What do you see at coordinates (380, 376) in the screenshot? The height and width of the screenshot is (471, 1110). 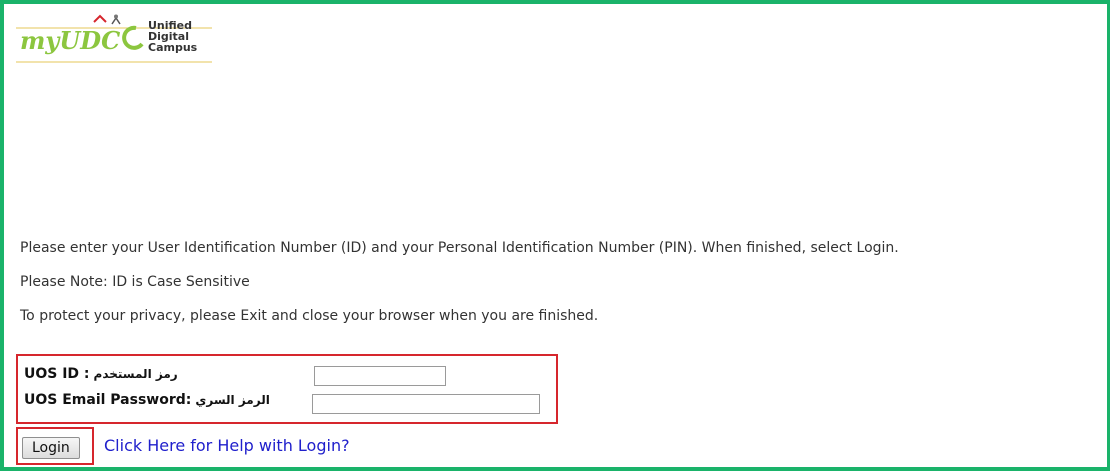 I see `user-id-input` at bounding box center [380, 376].